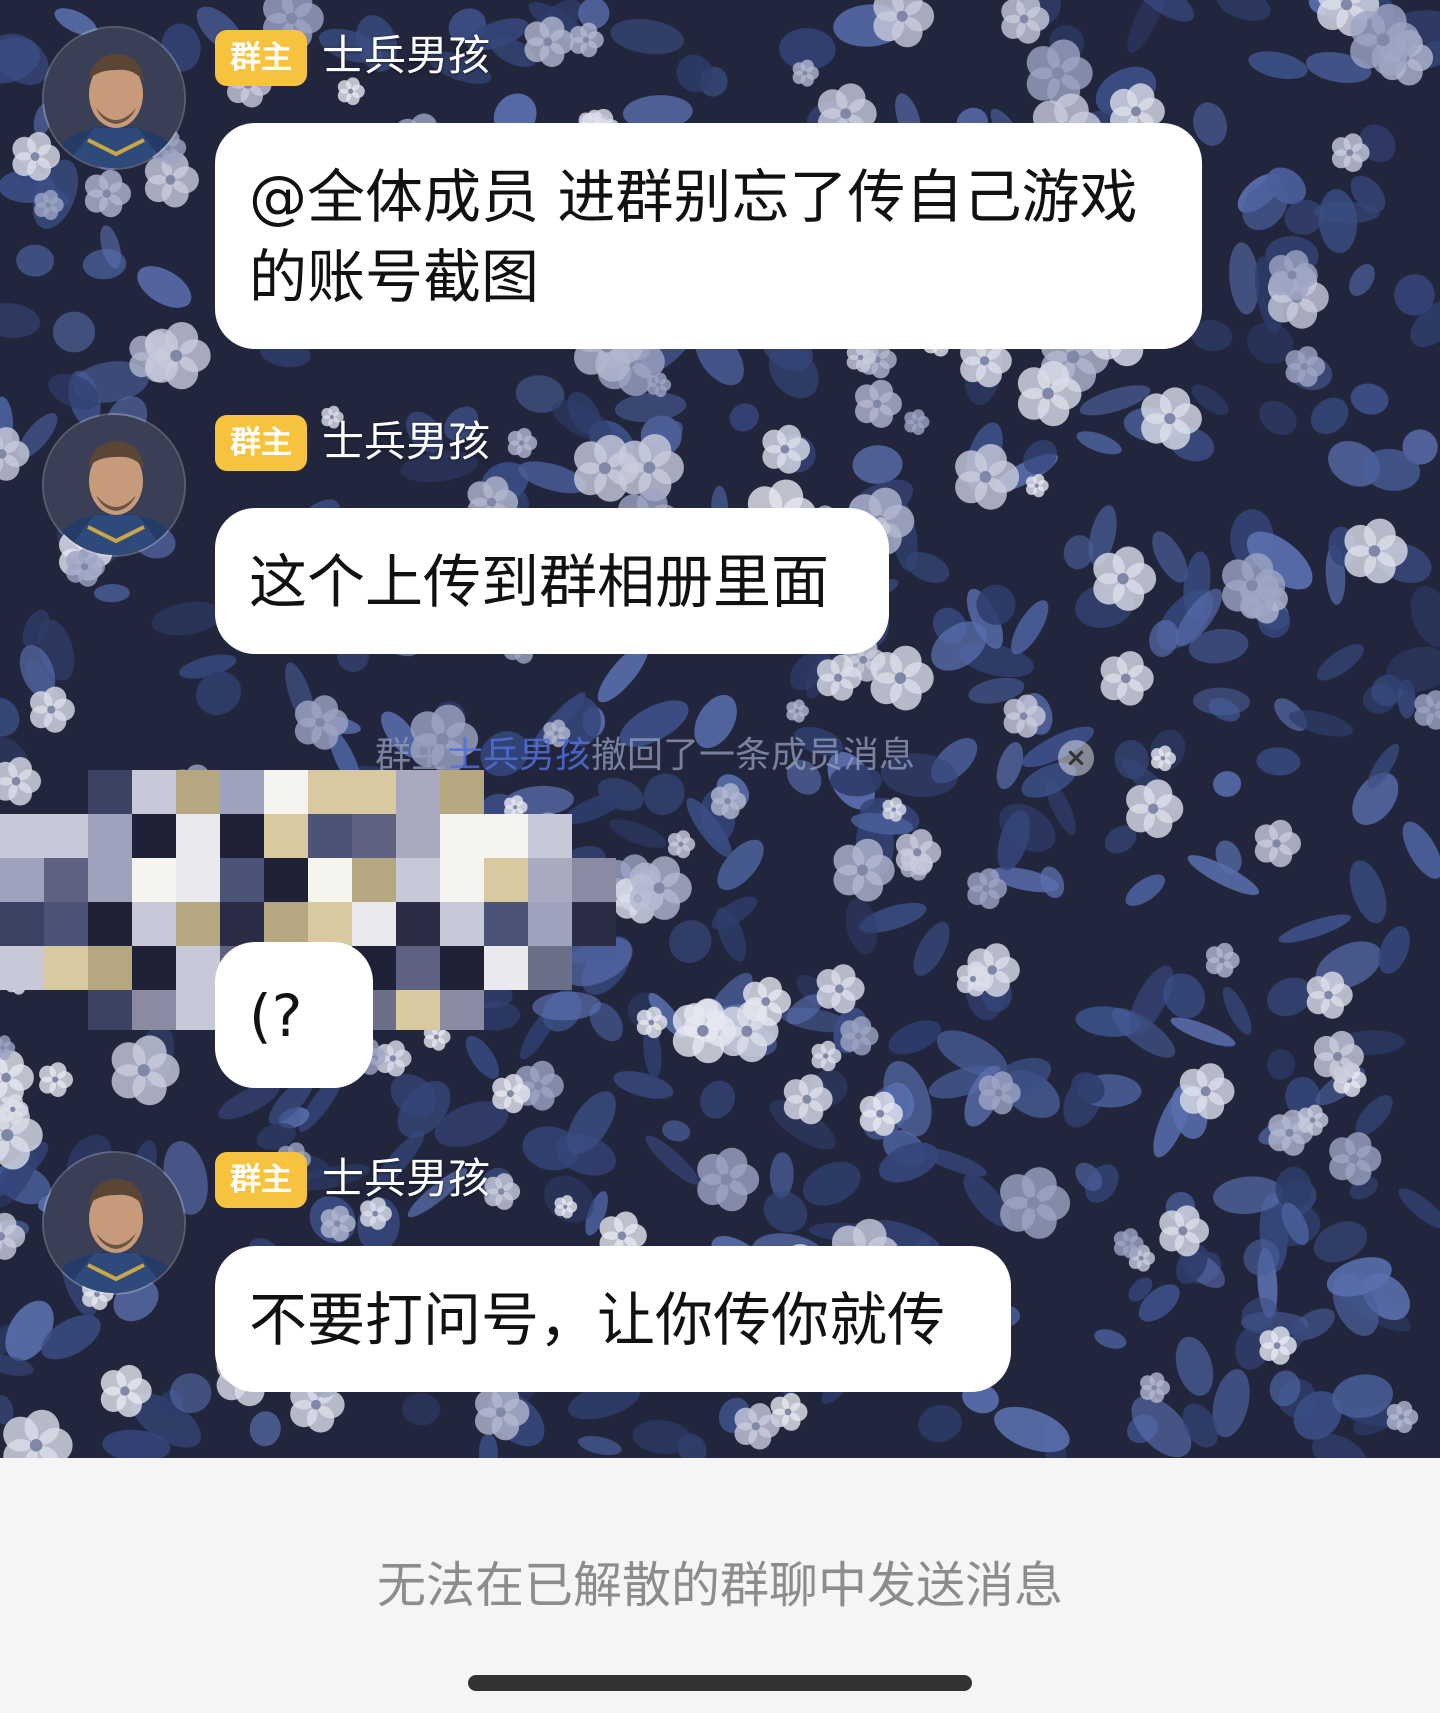 Image resolution: width=1440 pixels, height=1713 pixels. Describe the element at coordinates (708, 236) in the screenshot. I see `message-bubble: @全体成员 进群别忘了传自己游戏 的账号截图` at that location.